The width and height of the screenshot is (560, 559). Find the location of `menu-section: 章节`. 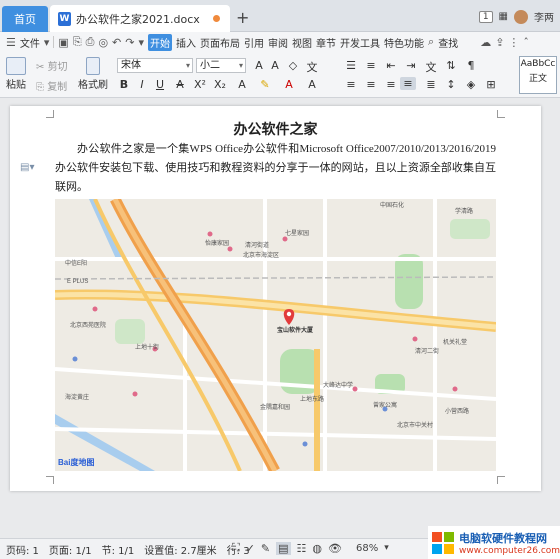

menu-section: 章节 is located at coordinates (326, 42).